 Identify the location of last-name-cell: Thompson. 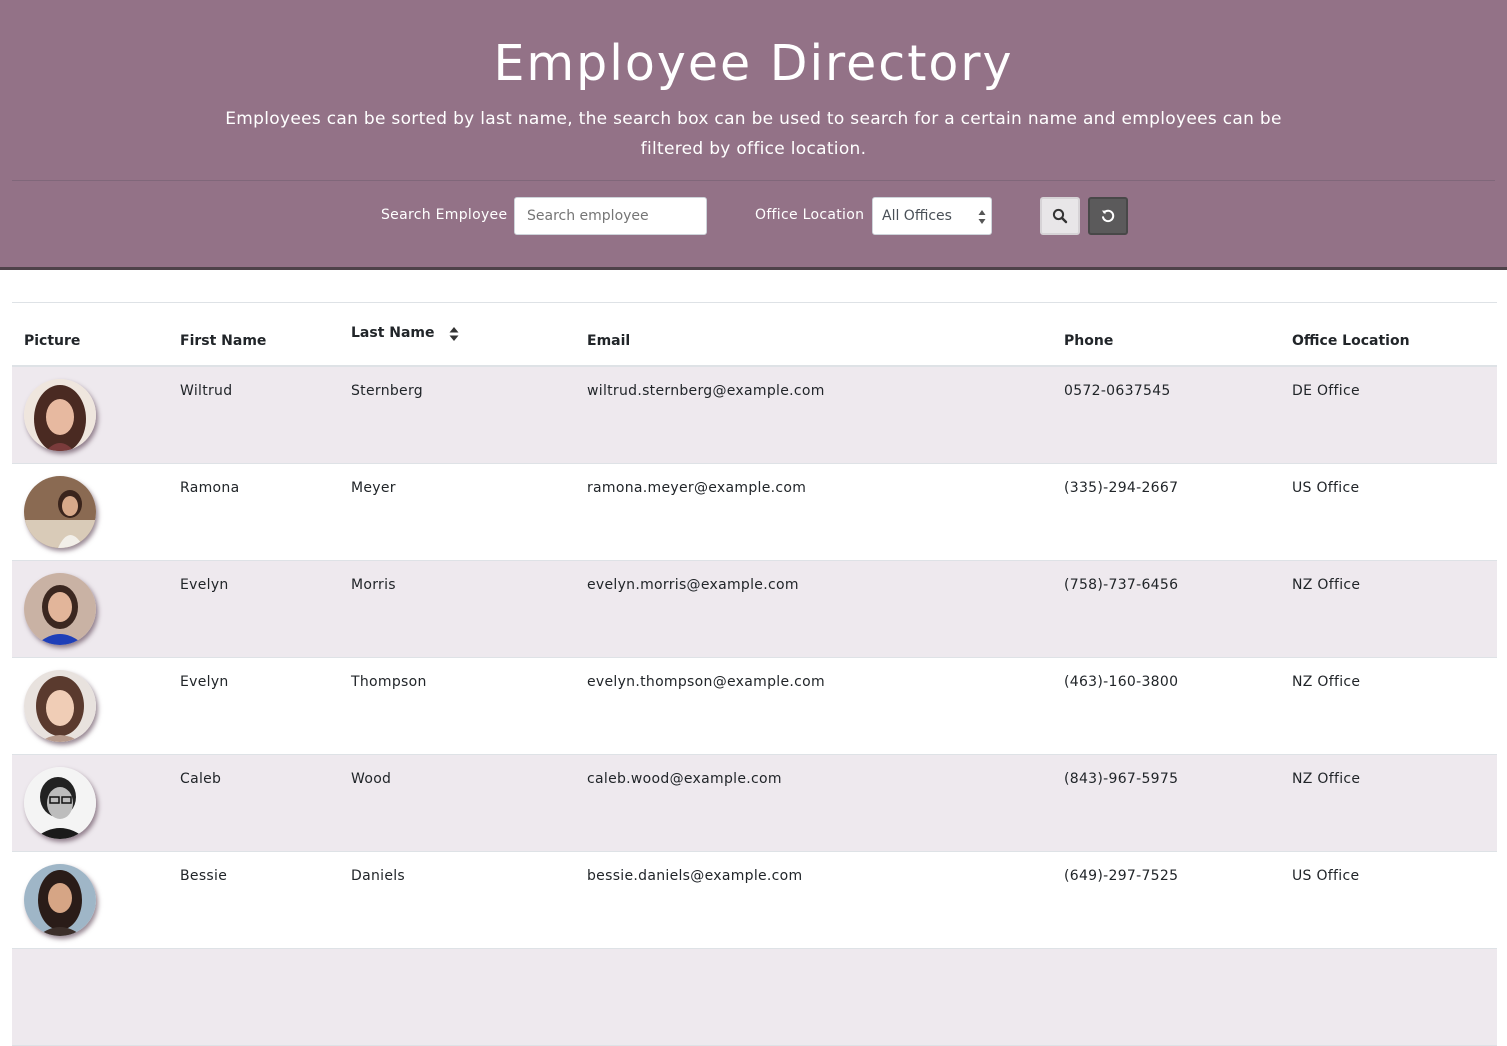
(389, 682).